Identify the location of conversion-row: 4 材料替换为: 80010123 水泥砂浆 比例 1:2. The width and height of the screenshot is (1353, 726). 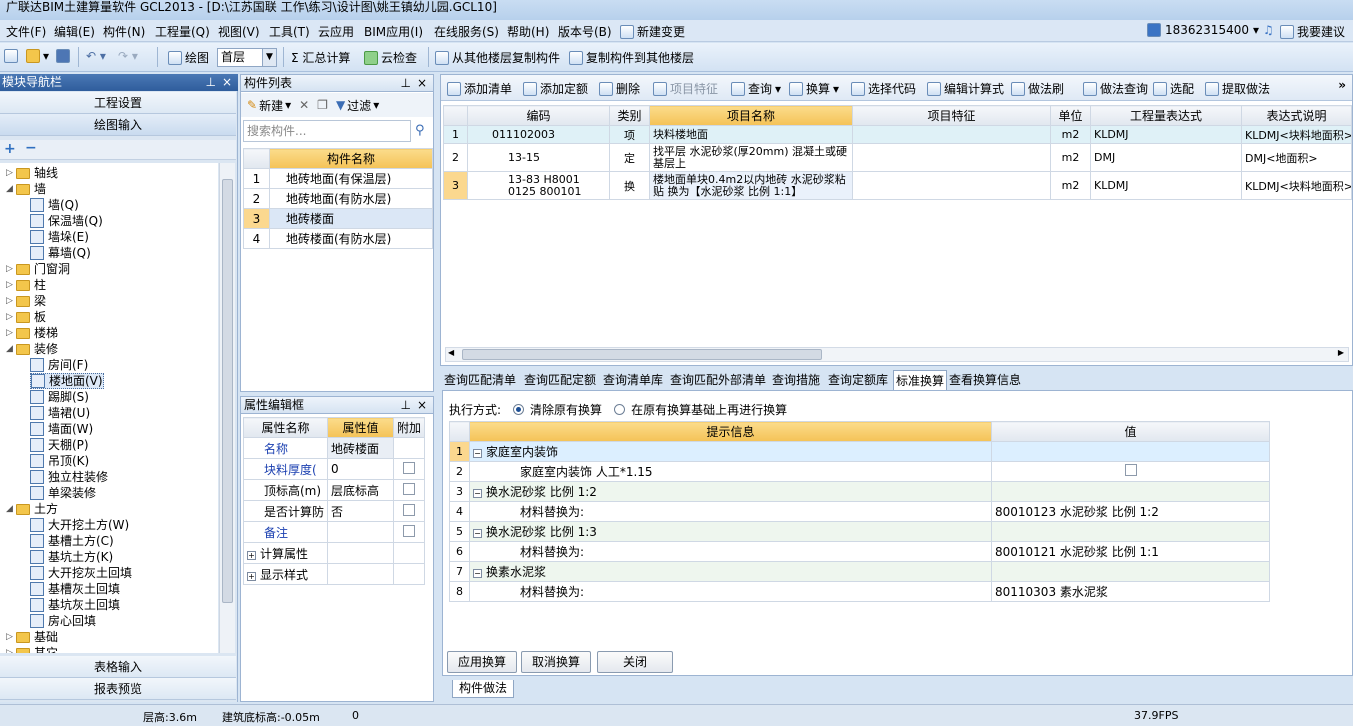
(859, 511).